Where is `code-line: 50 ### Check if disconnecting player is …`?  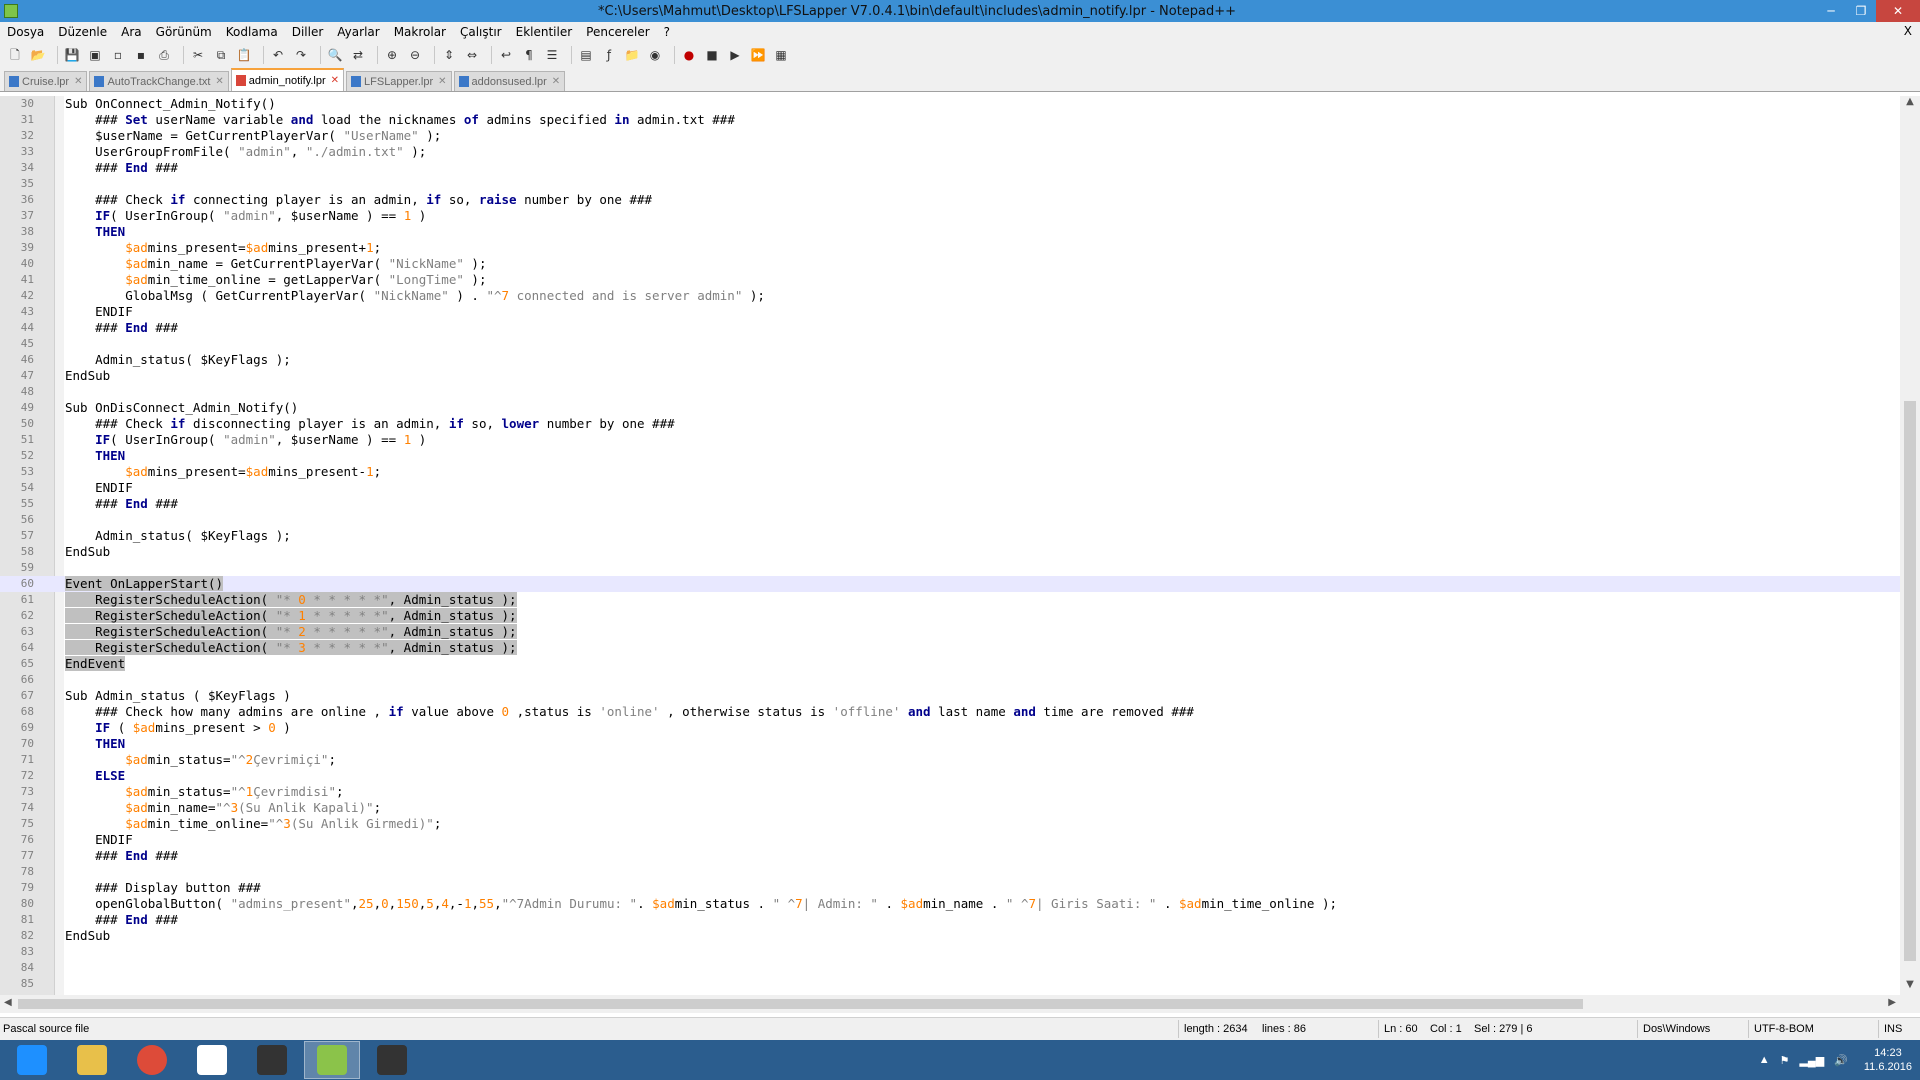 code-line: 50 ### Check if disconnecting player is … is located at coordinates (950, 424).